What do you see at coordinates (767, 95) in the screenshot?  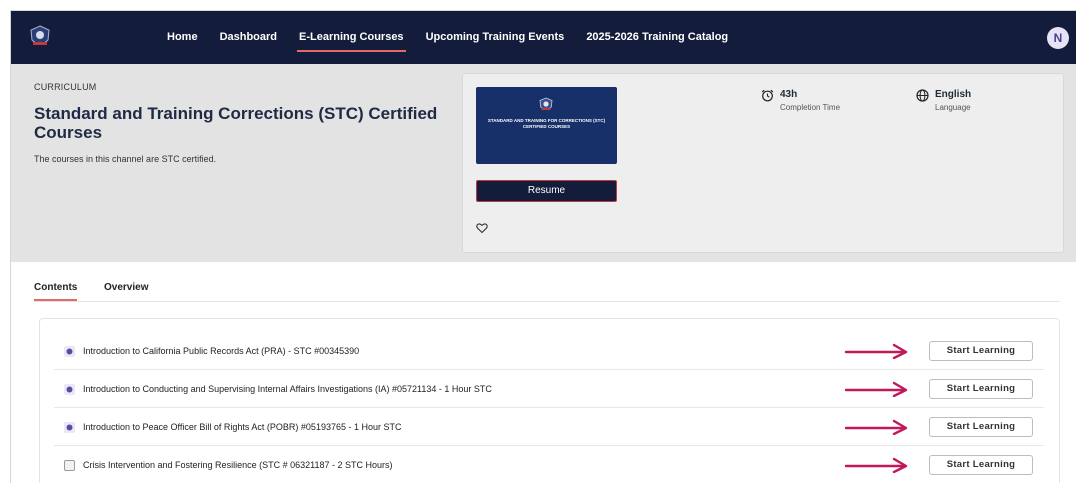 I see `alarm-clock-icon` at bounding box center [767, 95].